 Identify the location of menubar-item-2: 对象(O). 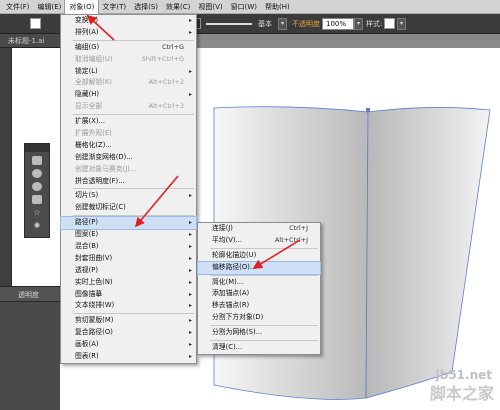
(82, 7).